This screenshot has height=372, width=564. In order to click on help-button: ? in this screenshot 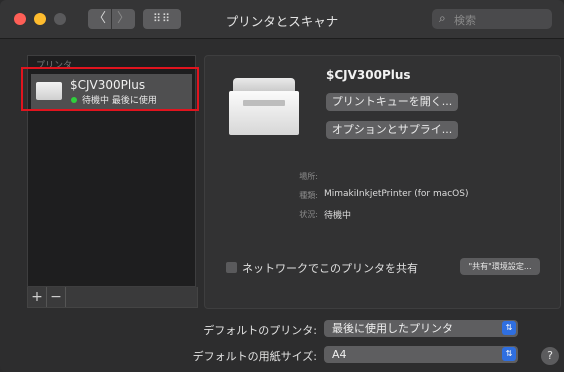, I will do `click(550, 356)`.